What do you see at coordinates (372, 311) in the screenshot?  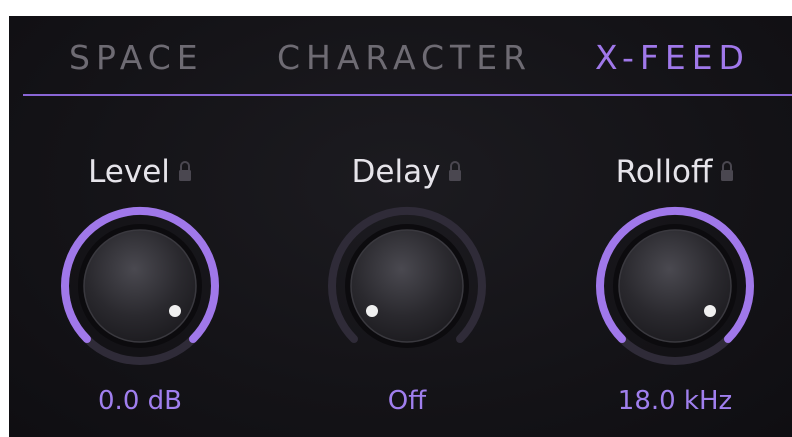 I see `delay-knob-indicator` at bounding box center [372, 311].